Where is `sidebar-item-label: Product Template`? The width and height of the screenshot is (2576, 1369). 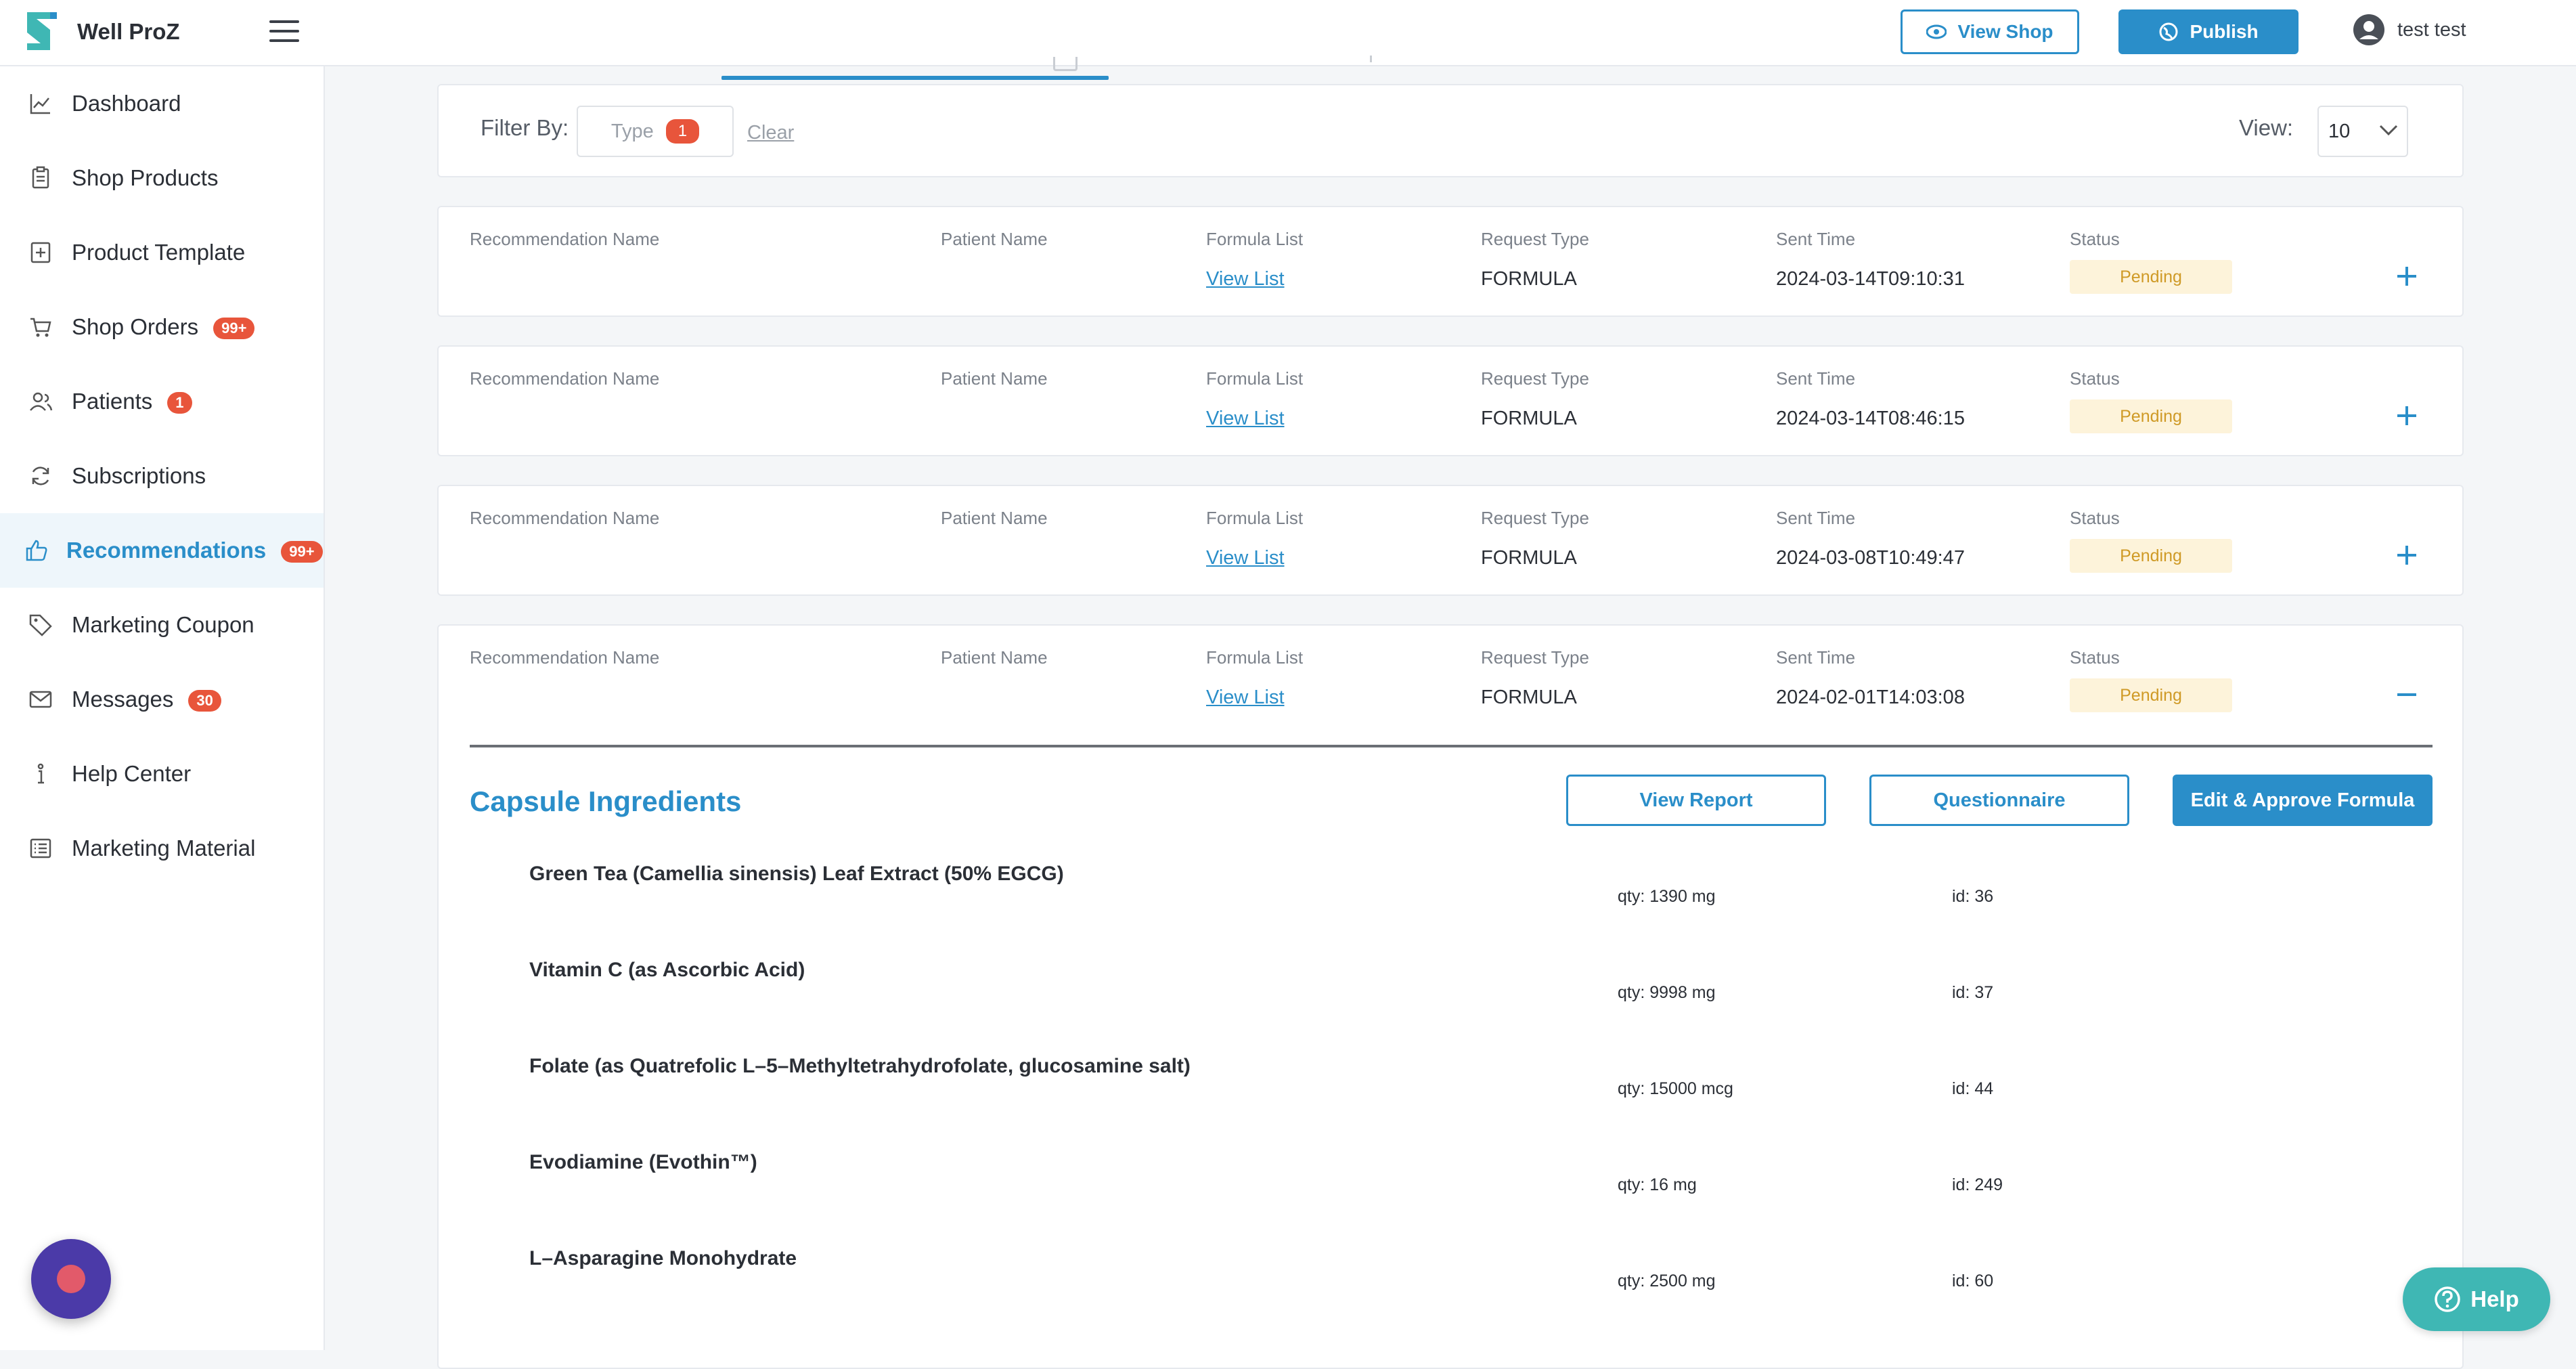 sidebar-item-label: Product Template is located at coordinates (159, 252).